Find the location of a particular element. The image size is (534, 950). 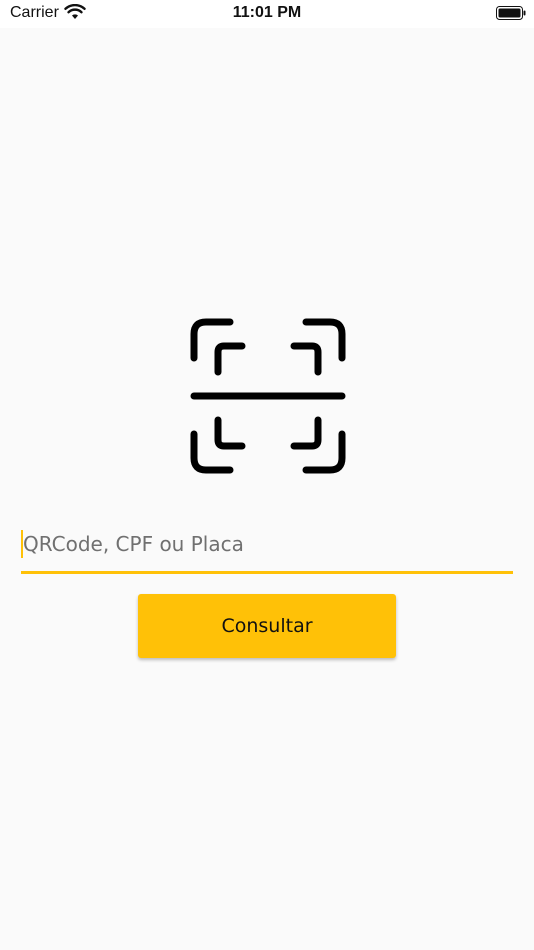

status-time: 11:01 PM is located at coordinates (267, 12).